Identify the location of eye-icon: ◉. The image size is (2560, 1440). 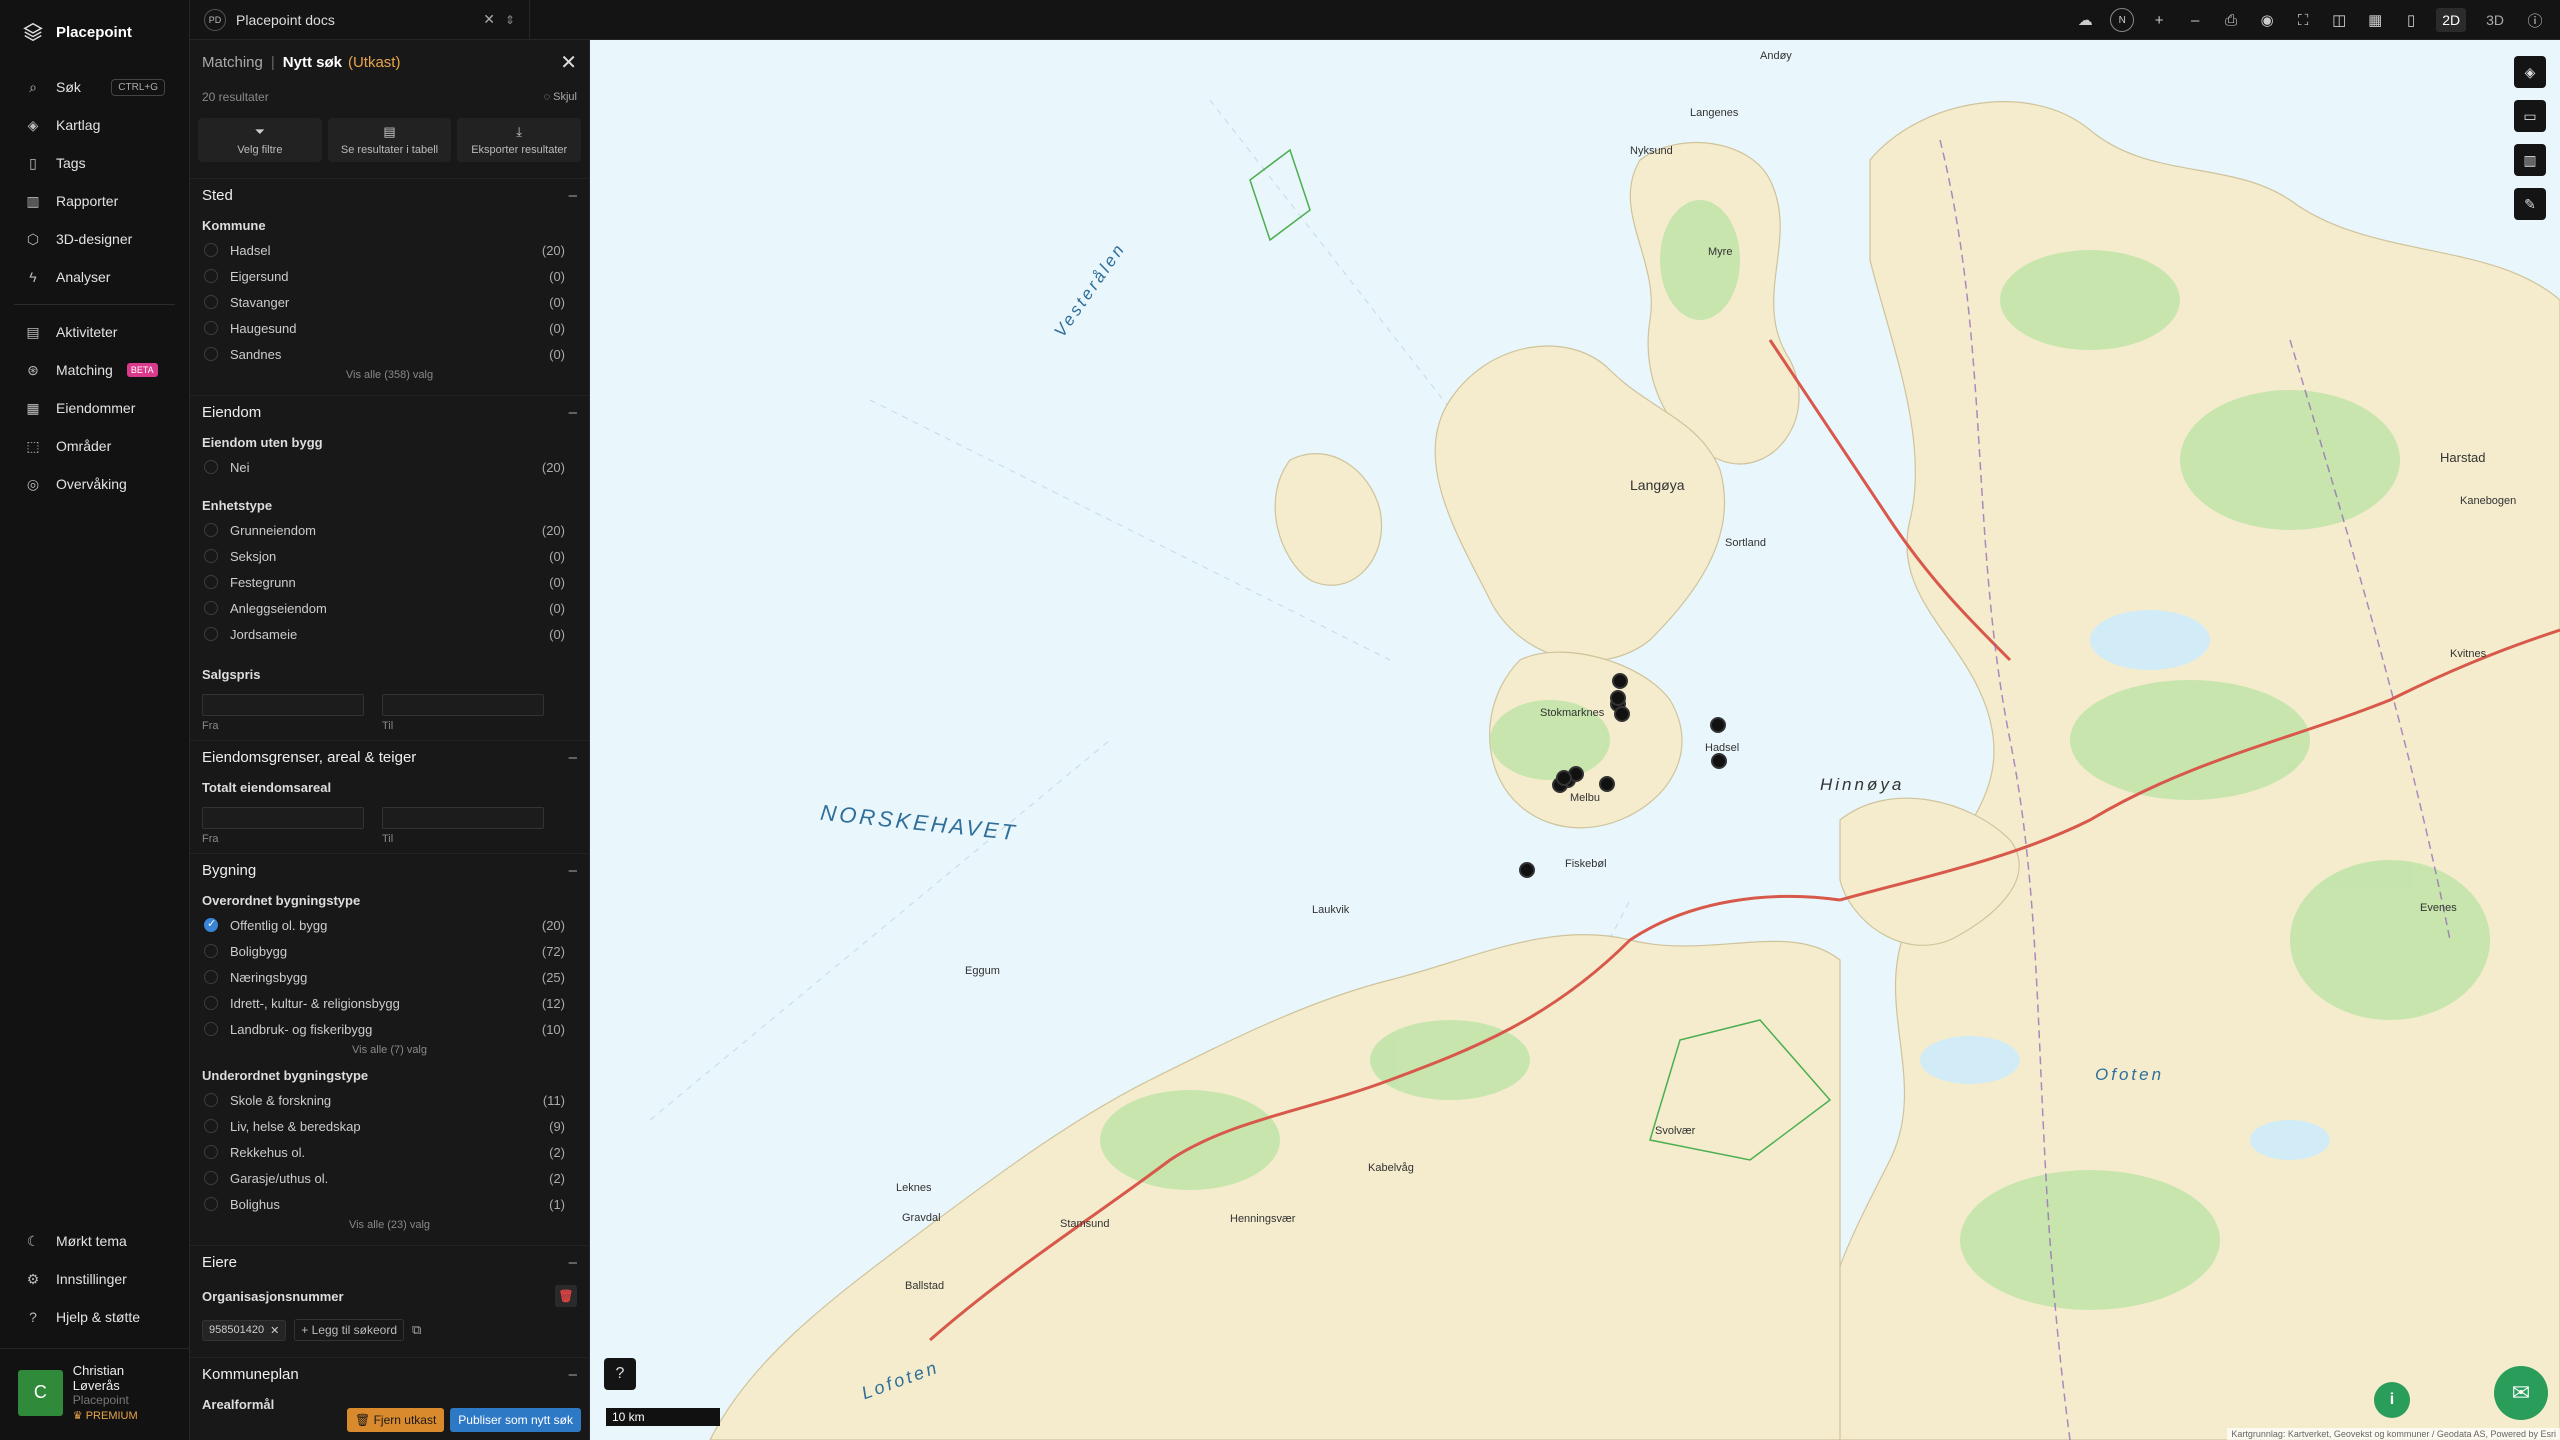
(2267, 20).